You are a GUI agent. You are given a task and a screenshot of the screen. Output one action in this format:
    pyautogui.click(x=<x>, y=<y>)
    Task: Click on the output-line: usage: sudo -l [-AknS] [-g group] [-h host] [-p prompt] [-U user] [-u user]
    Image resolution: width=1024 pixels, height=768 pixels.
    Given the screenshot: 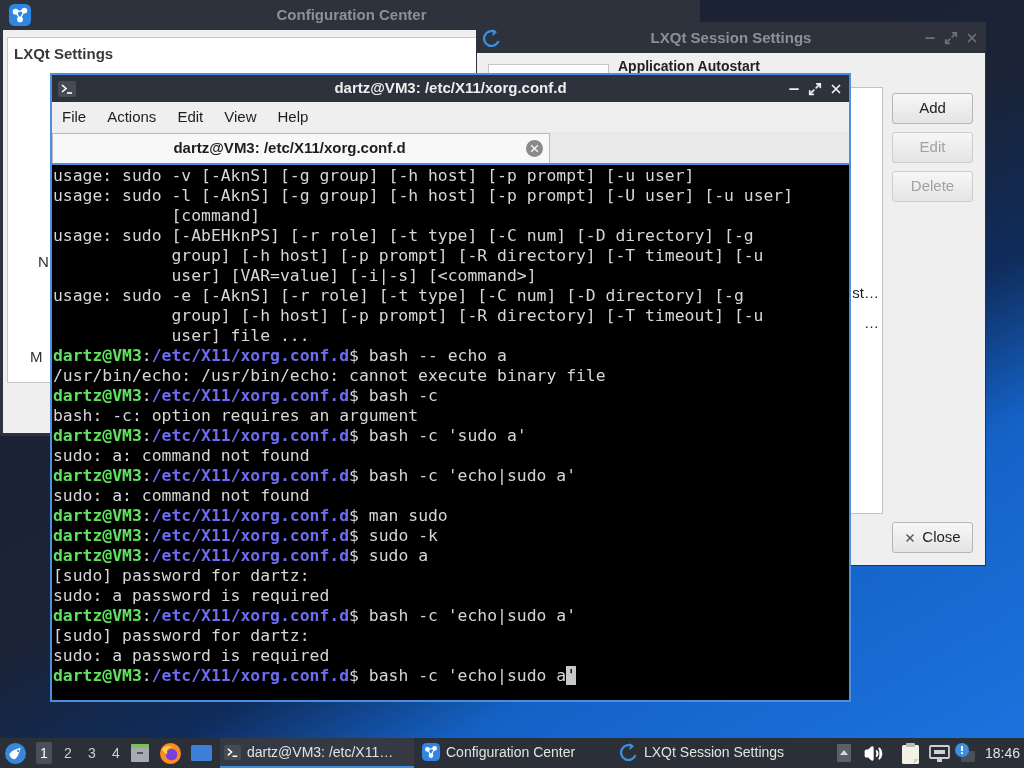 What is the action you would take?
    pyautogui.click(x=423, y=195)
    